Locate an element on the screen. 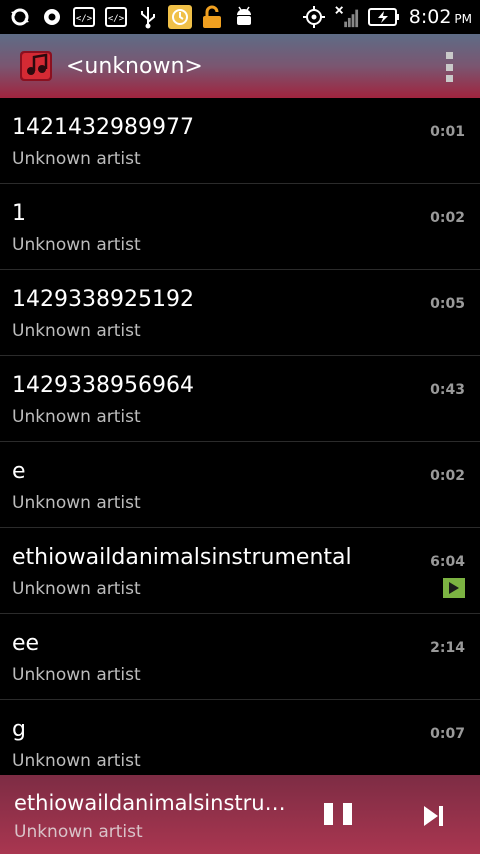 Image resolution: width=480 pixels, height=854 pixels. android-icon is located at coordinates (244, 17).